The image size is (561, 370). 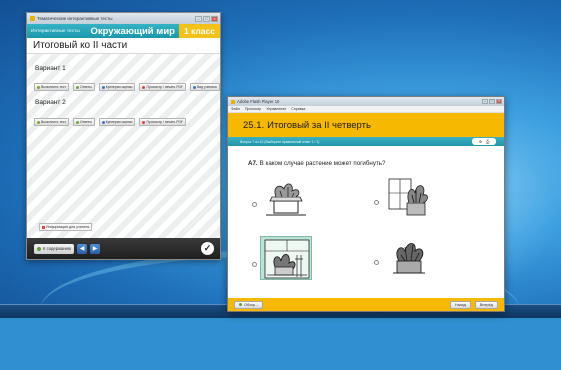 I want to click on run-test-button-2: Выполнить тест, so click(x=52, y=122).